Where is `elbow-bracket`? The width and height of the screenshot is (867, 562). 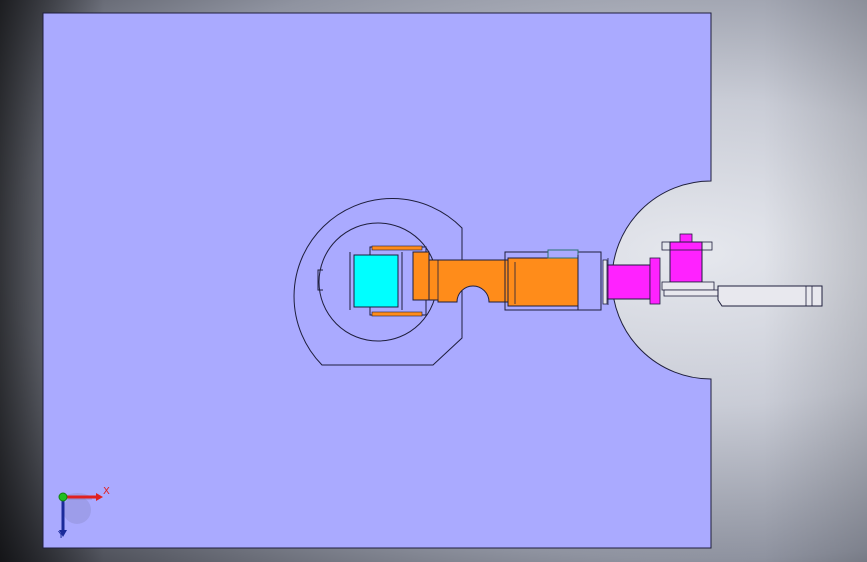 elbow-bracket is located at coordinates (543, 282).